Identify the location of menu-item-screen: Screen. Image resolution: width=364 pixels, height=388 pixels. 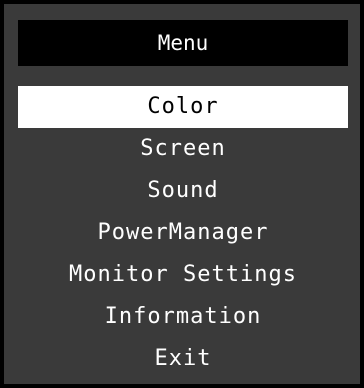
(183, 149).